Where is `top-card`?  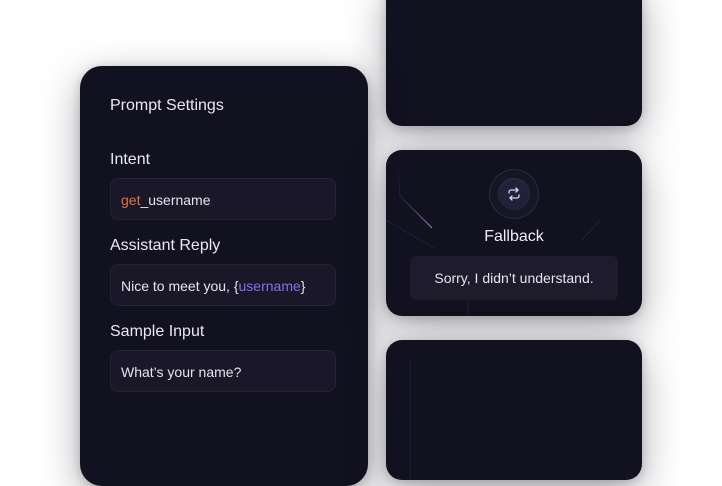 top-card is located at coordinates (514, 63).